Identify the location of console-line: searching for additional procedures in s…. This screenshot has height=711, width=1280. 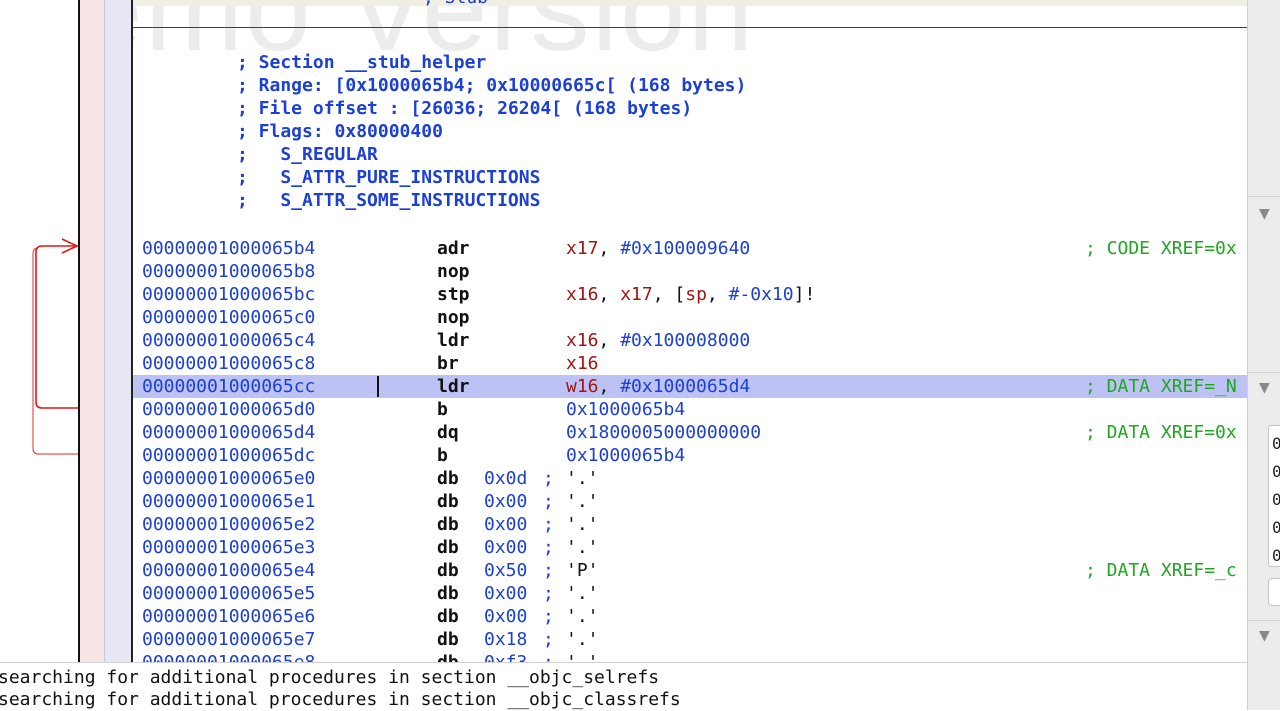
(330, 677).